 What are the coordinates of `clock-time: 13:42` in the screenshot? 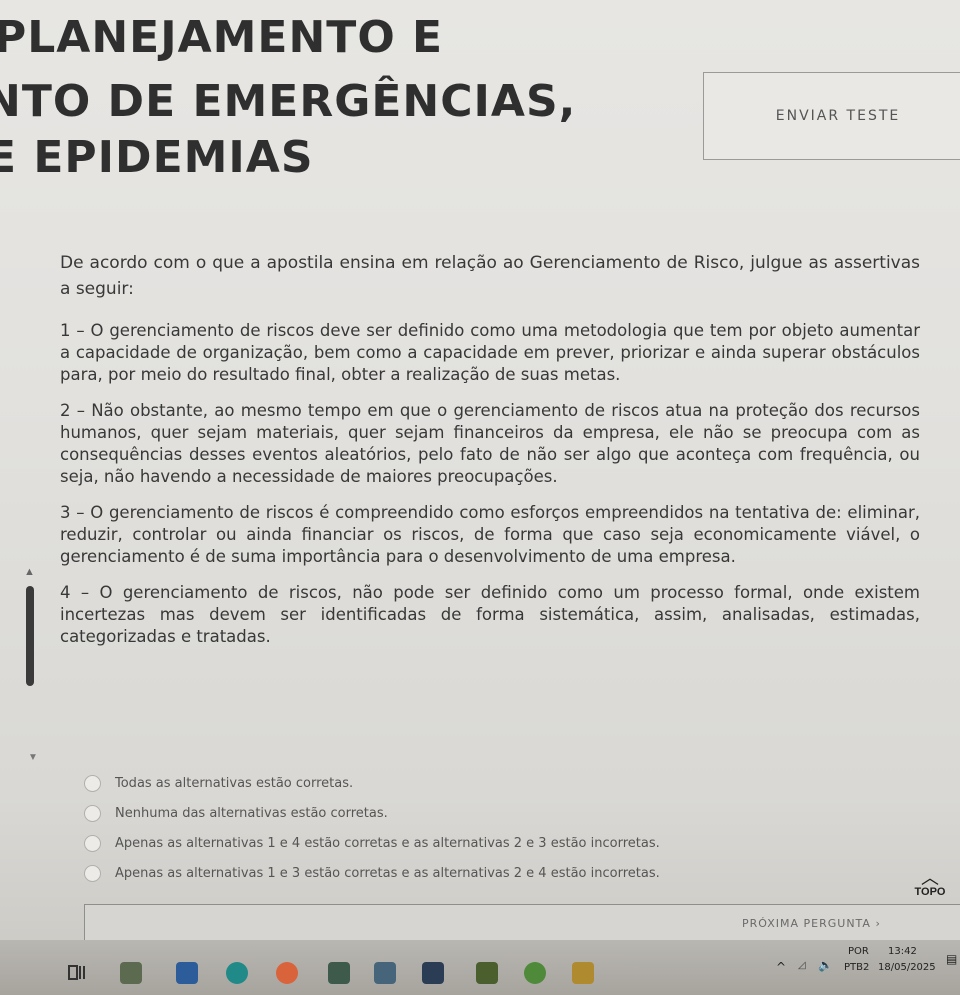 It's located at (902, 951).